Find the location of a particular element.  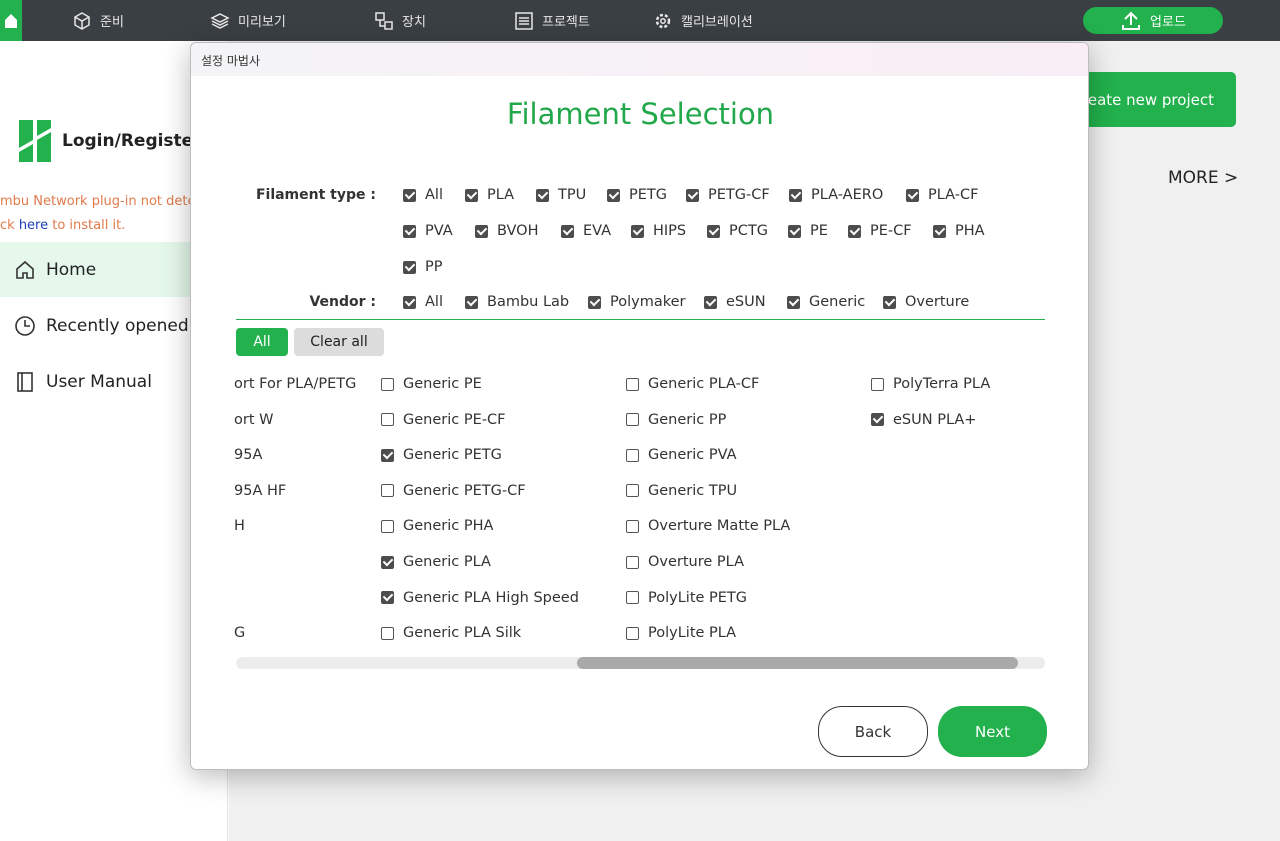

filament-item-checkbox: eSUN PLA+ is located at coordinates (923, 420).